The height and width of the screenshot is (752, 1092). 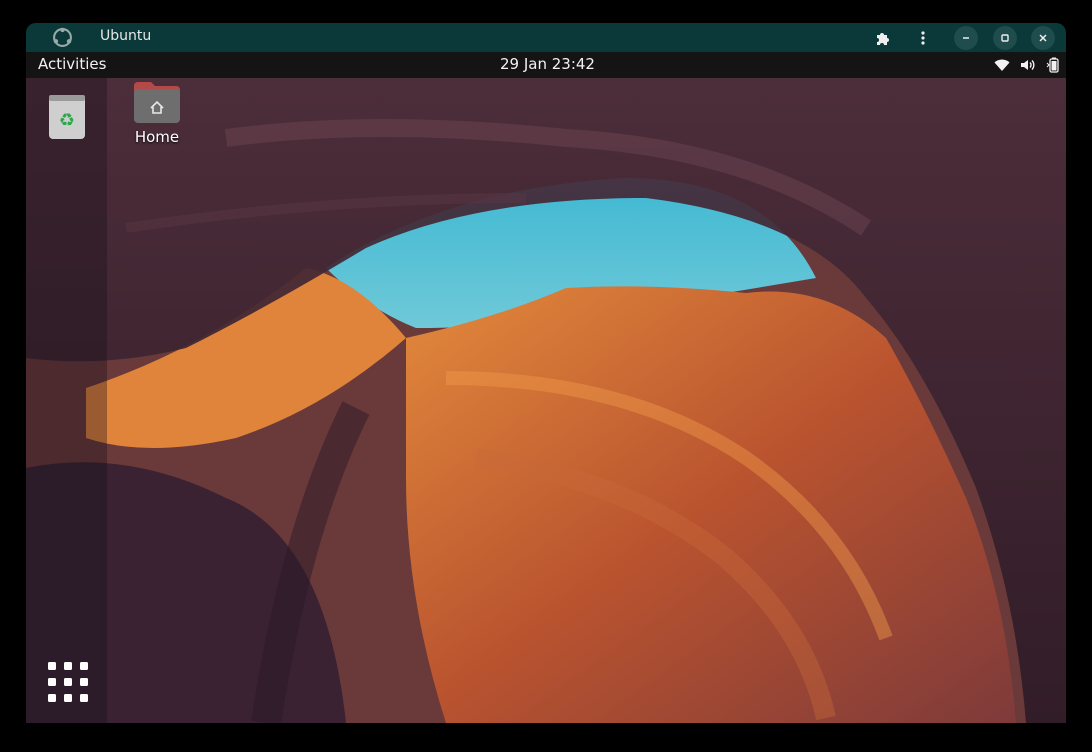 I want to click on minimize-icon, so click(x=966, y=38).